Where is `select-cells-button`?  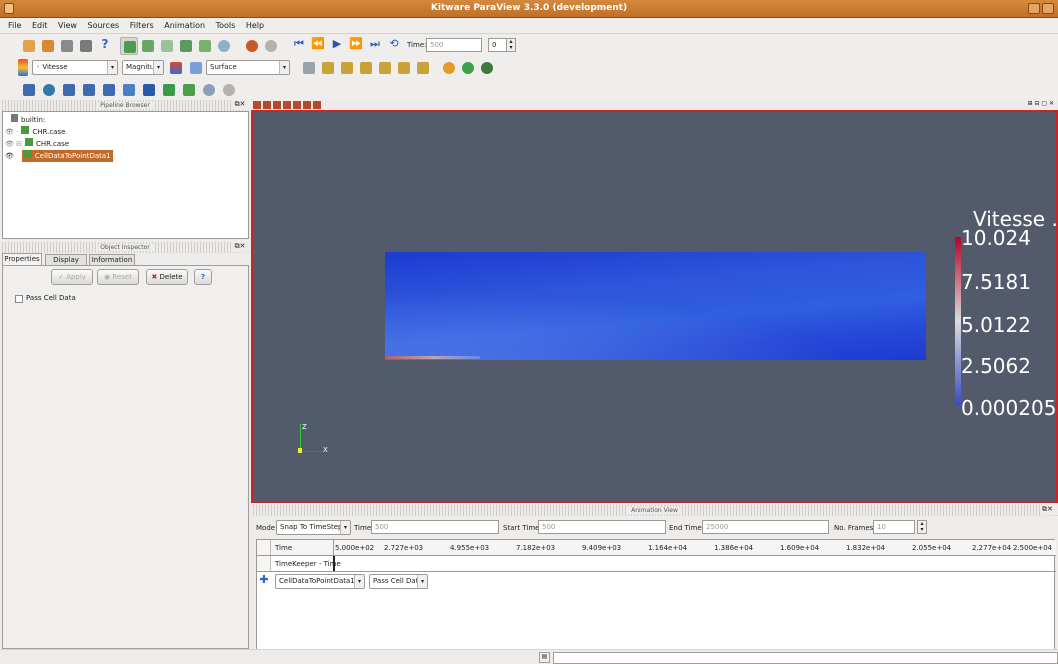
select-cells-button is located at coordinates (148, 46).